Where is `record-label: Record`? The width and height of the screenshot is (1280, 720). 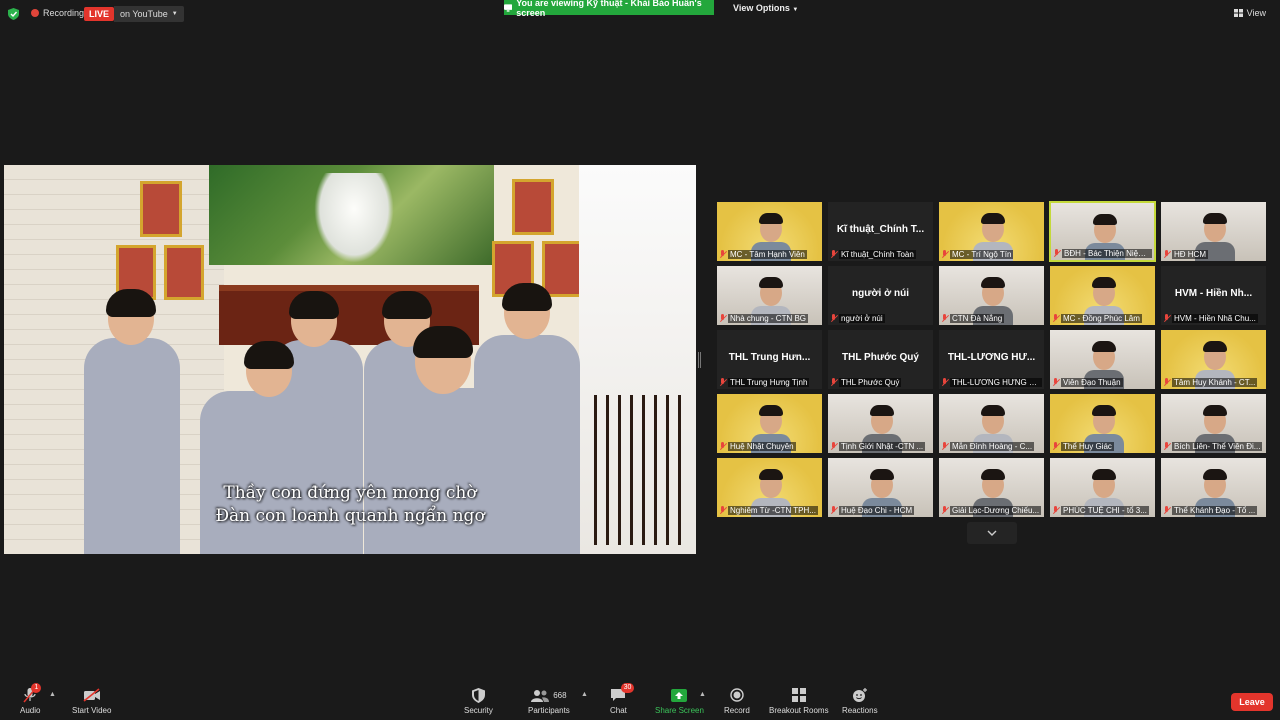
record-label: Record is located at coordinates (737, 710).